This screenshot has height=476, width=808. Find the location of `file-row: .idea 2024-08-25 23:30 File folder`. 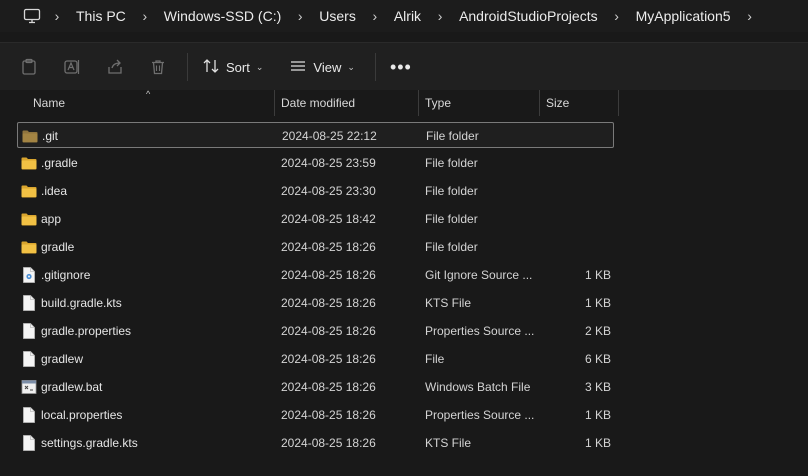

file-row: .idea 2024-08-25 23:30 File folder is located at coordinates (315, 191).